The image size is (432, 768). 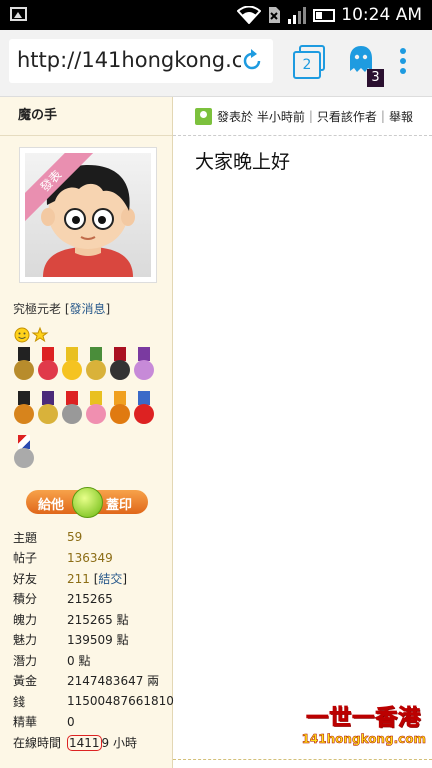 I want to click on avatar: 發表, so click(x=88, y=215).